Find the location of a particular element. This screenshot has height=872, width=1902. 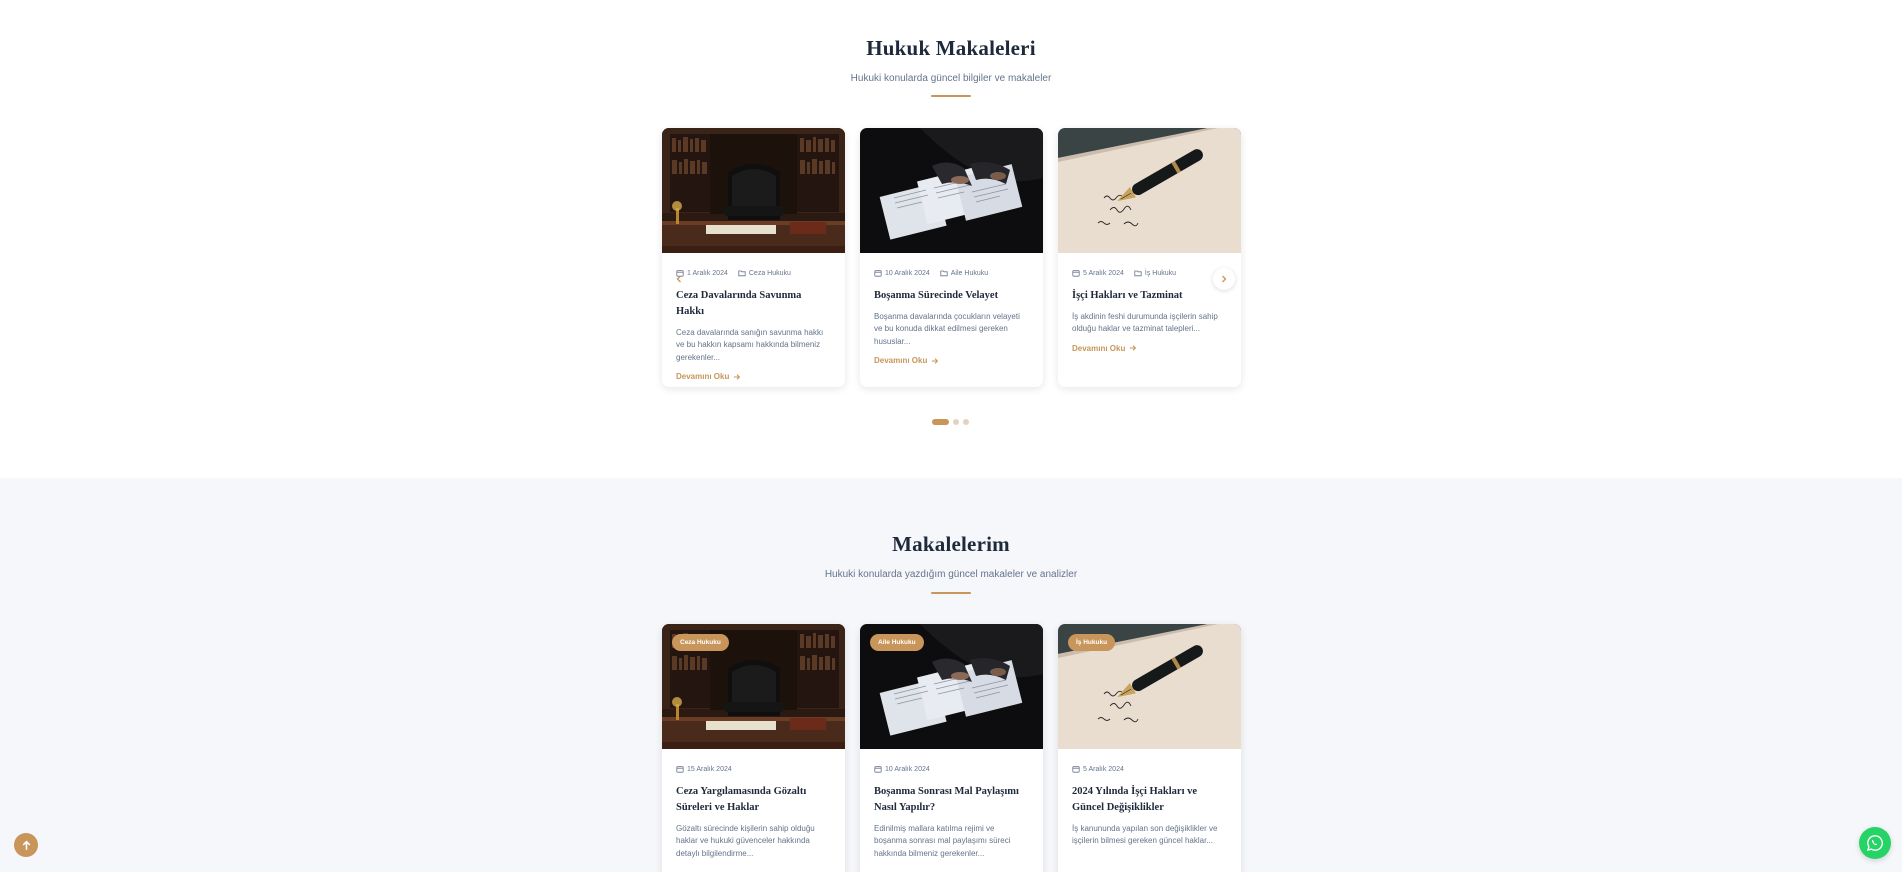

scroll-to-top-button is located at coordinates (26, 845).